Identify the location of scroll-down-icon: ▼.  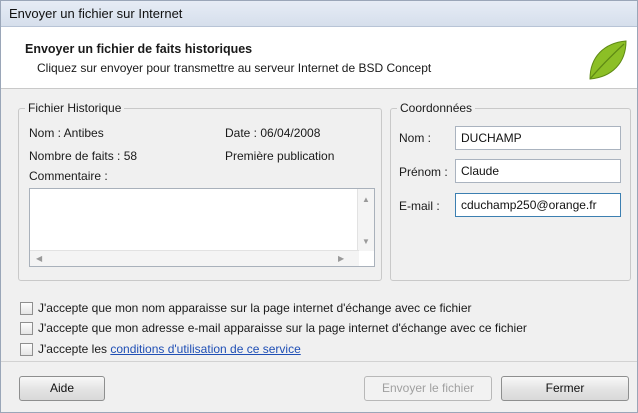
(366, 242).